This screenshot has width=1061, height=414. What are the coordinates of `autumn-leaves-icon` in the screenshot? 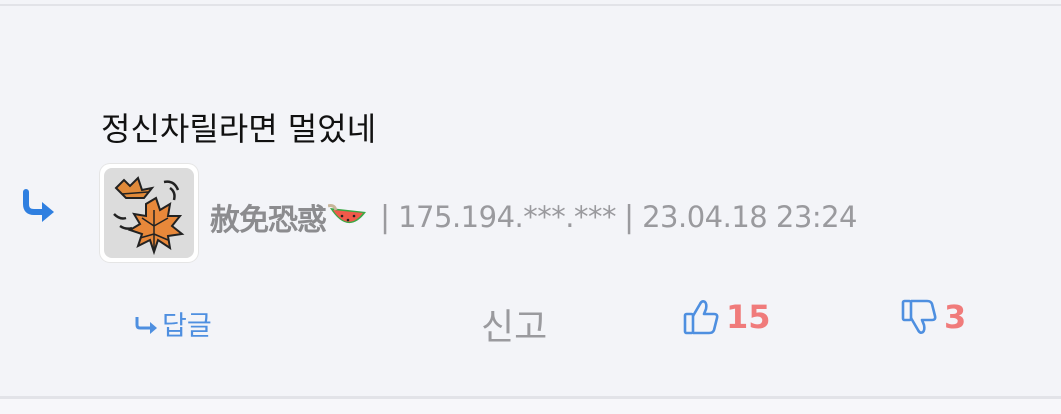 It's located at (149, 216).